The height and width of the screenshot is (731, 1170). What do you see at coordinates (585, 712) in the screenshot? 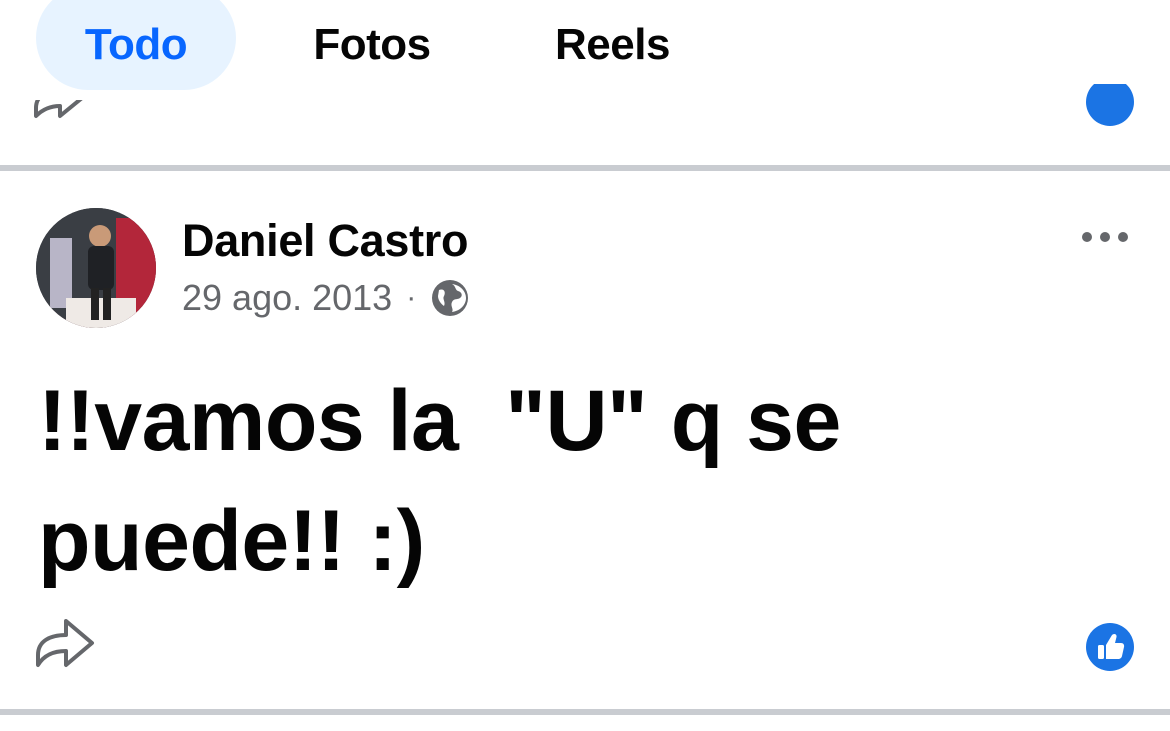
I see `post-divider-bottom` at bounding box center [585, 712].